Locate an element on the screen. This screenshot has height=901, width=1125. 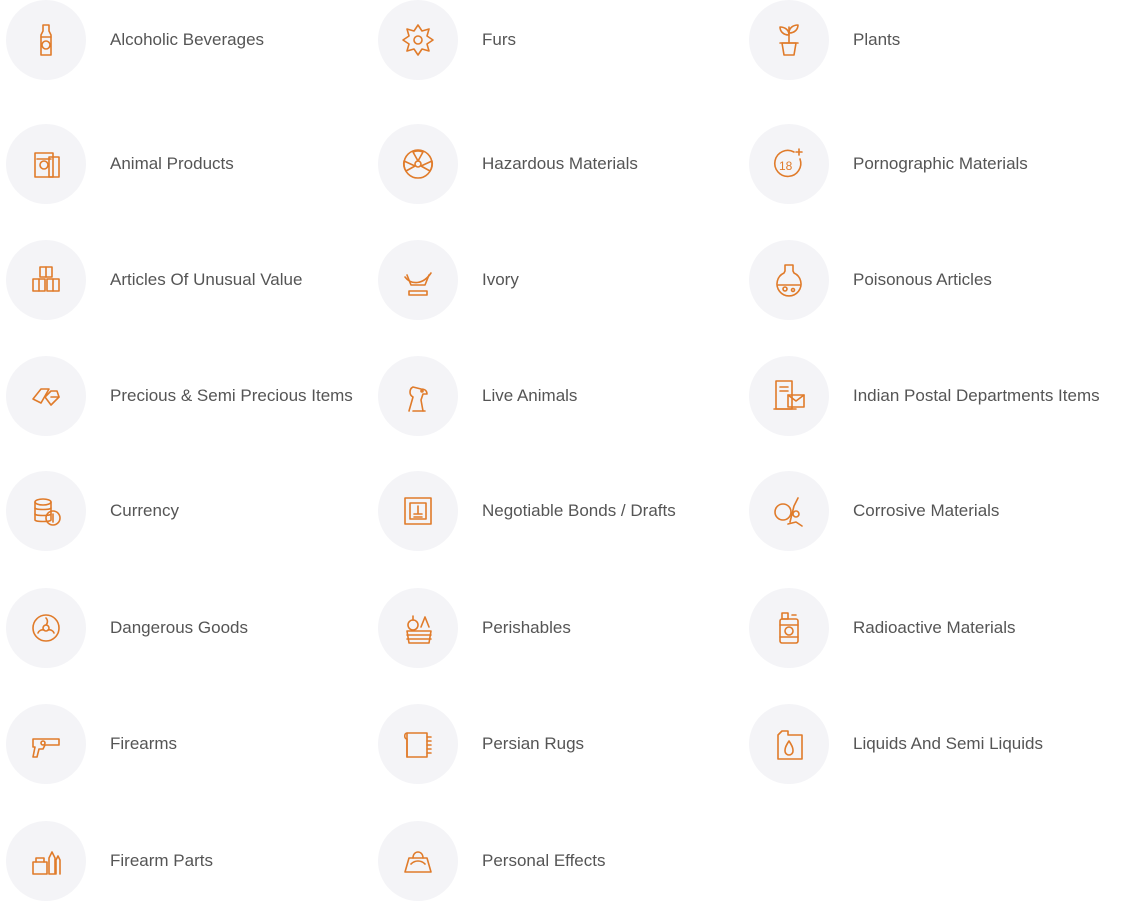
coins-icon is located at coordinates (47, 512).